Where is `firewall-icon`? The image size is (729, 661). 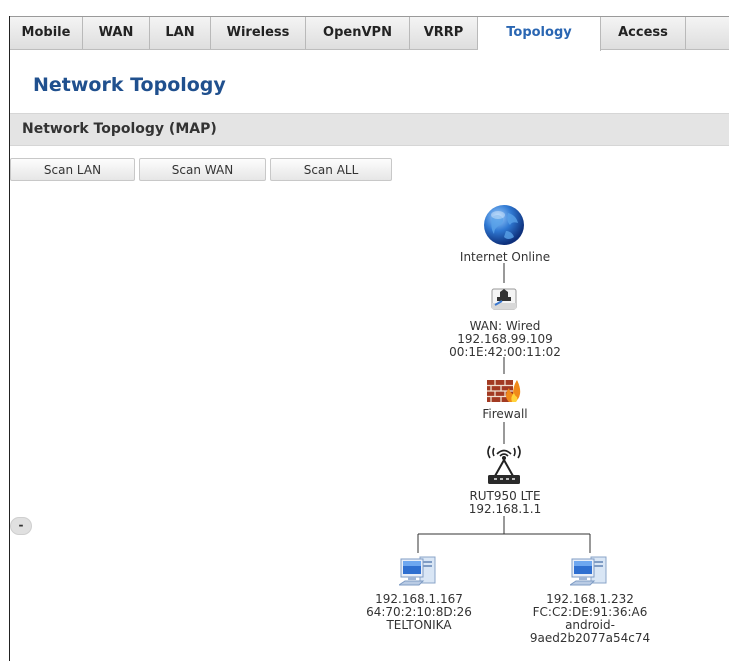
firewall-icon is located at coordinates (504, 391).